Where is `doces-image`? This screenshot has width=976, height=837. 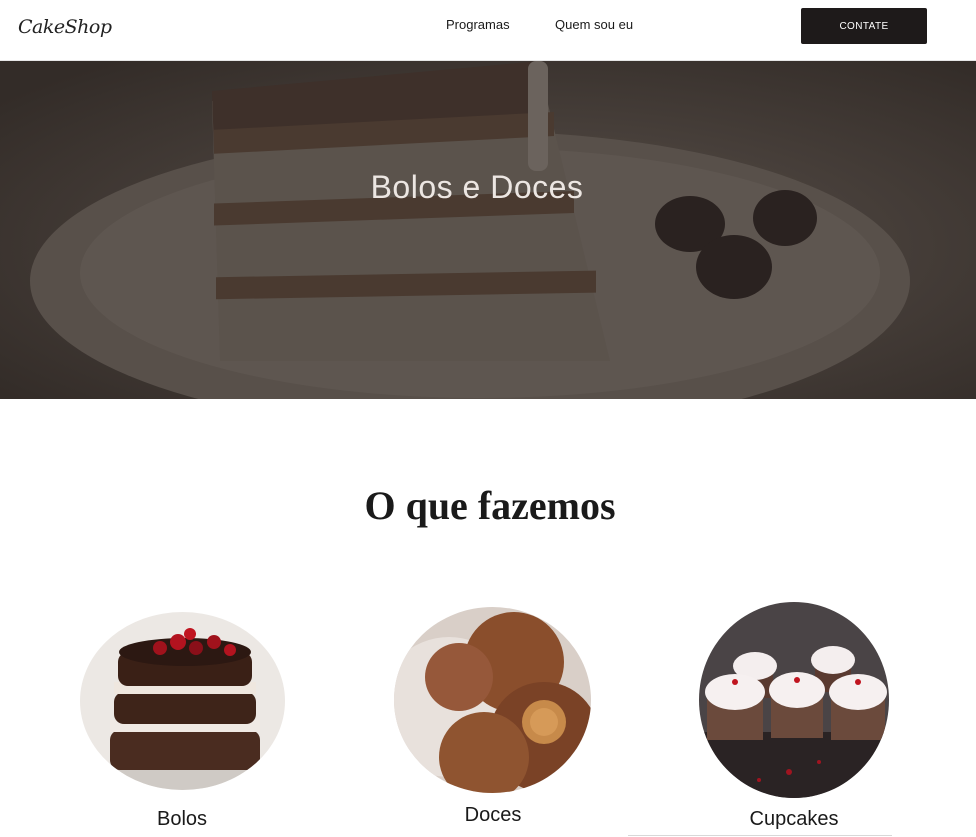
doces-image is located at coordinates (492, 700).